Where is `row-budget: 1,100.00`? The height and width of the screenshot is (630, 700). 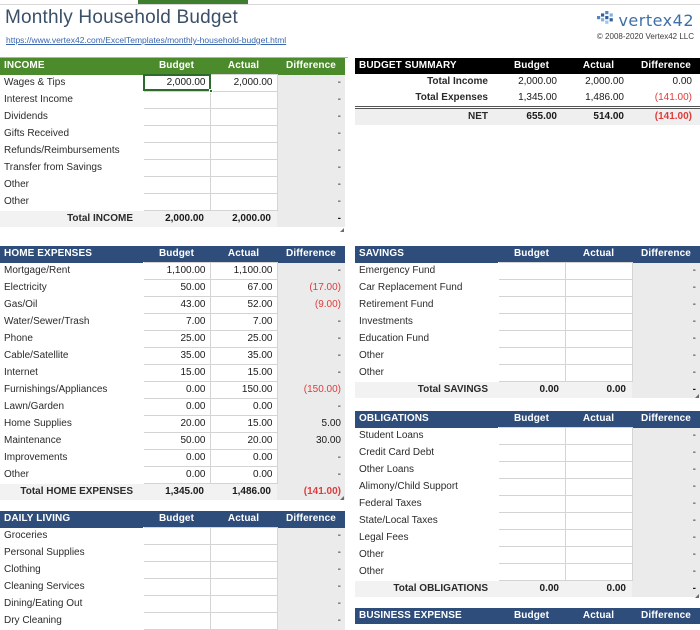 row-budget: 1,100.00 is located at coordinates (176, 271).